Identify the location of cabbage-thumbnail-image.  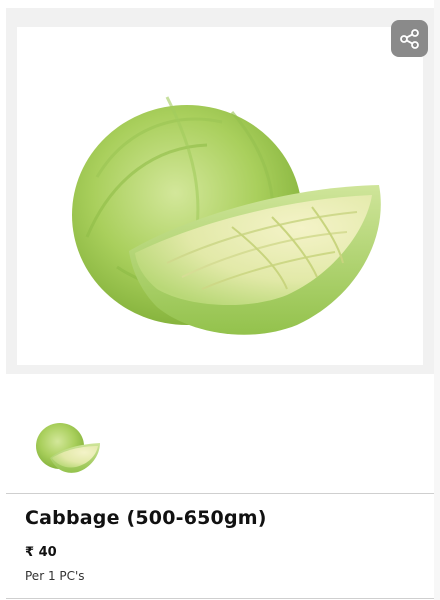
(68, 448).